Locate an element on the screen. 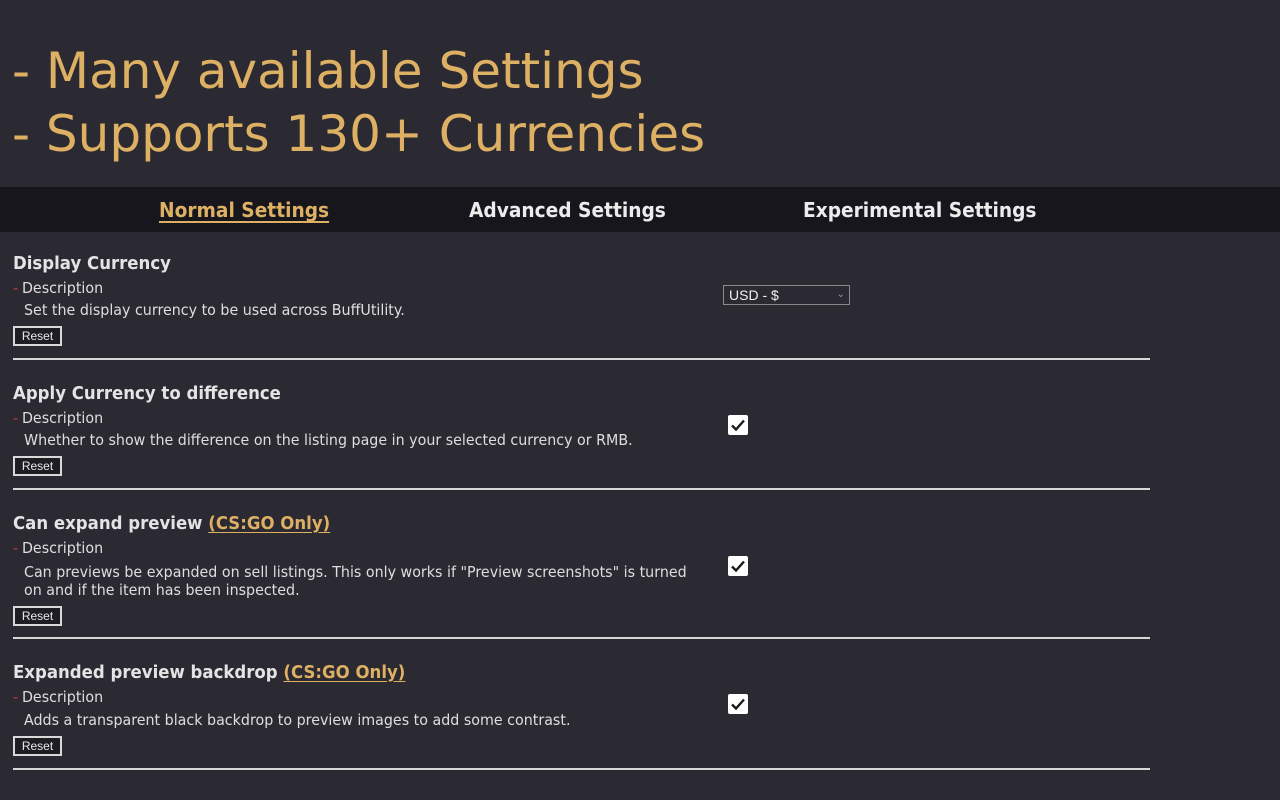 The height and width of the screenshot is (800, 1280). expand-preview-checkbox is located at coordinates (738, 566).